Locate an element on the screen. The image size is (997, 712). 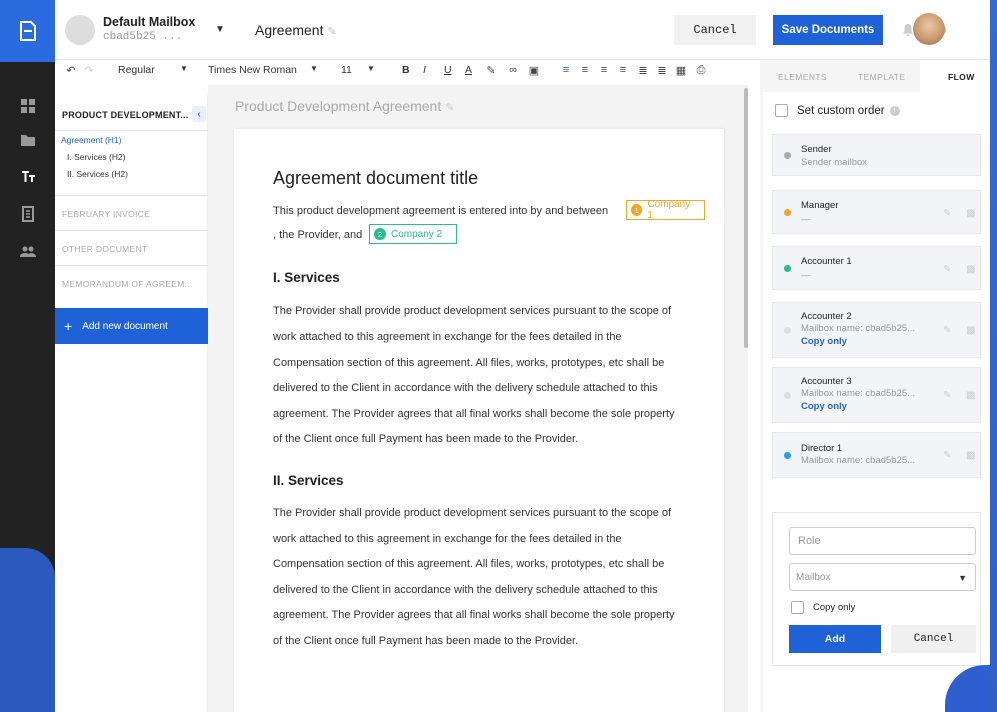
users-icon is located at coordinates (28, 252).